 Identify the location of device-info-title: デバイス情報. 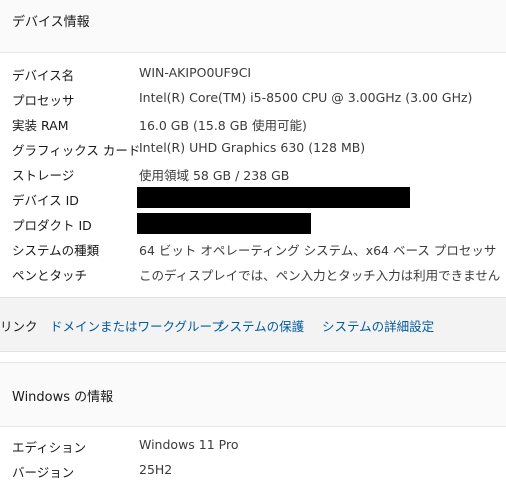
(51, 22).